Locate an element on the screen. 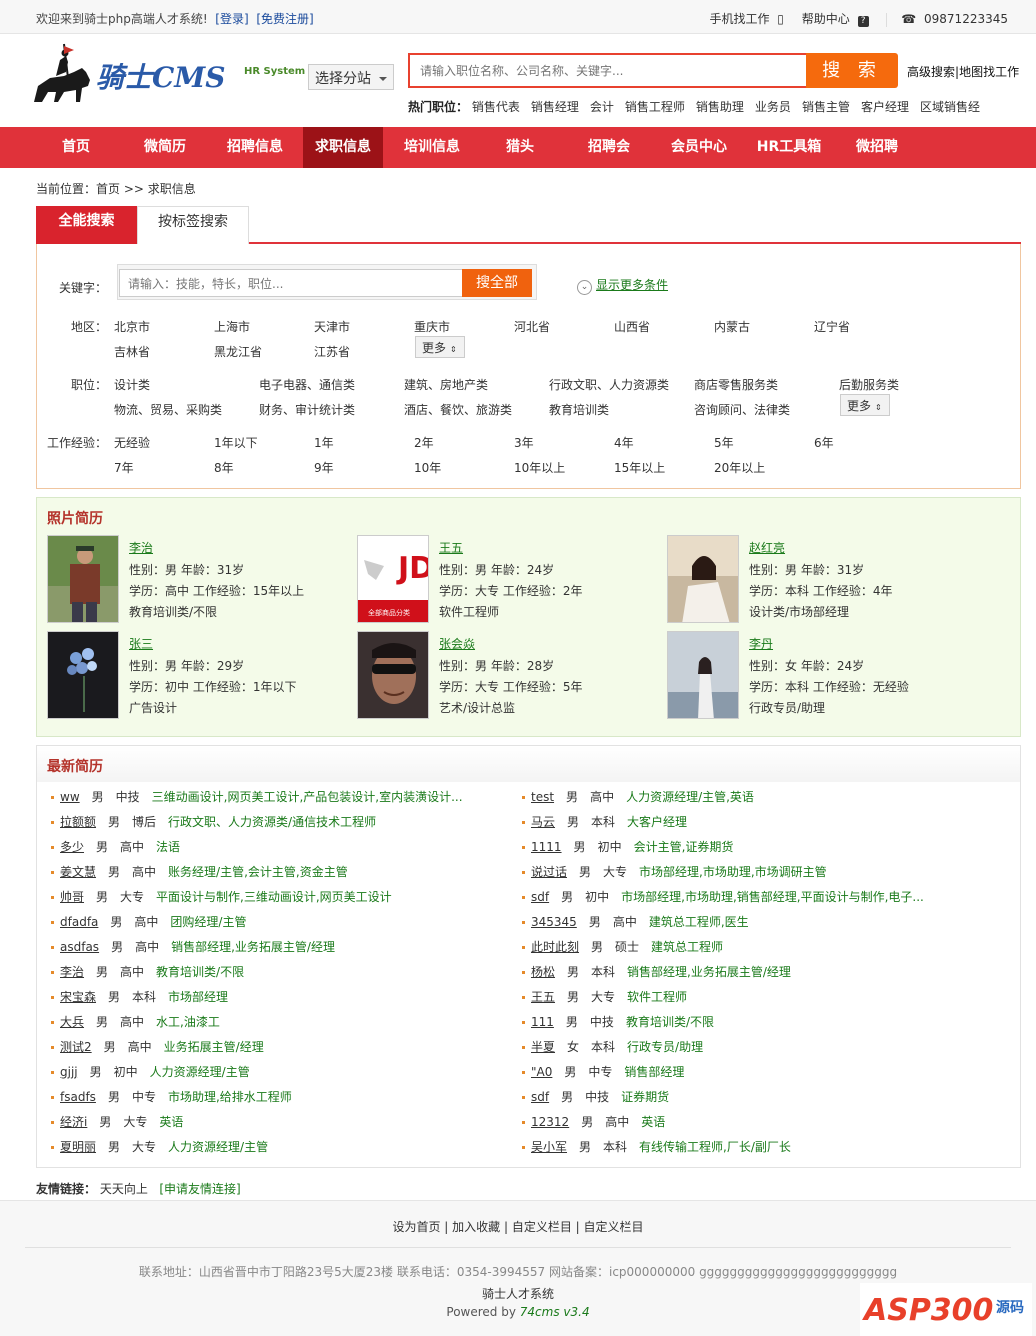 Image resolution: width=1036 pixels, height=1336 pixels. resume-name-link: 杨松 is located at coordinates (543, 972).